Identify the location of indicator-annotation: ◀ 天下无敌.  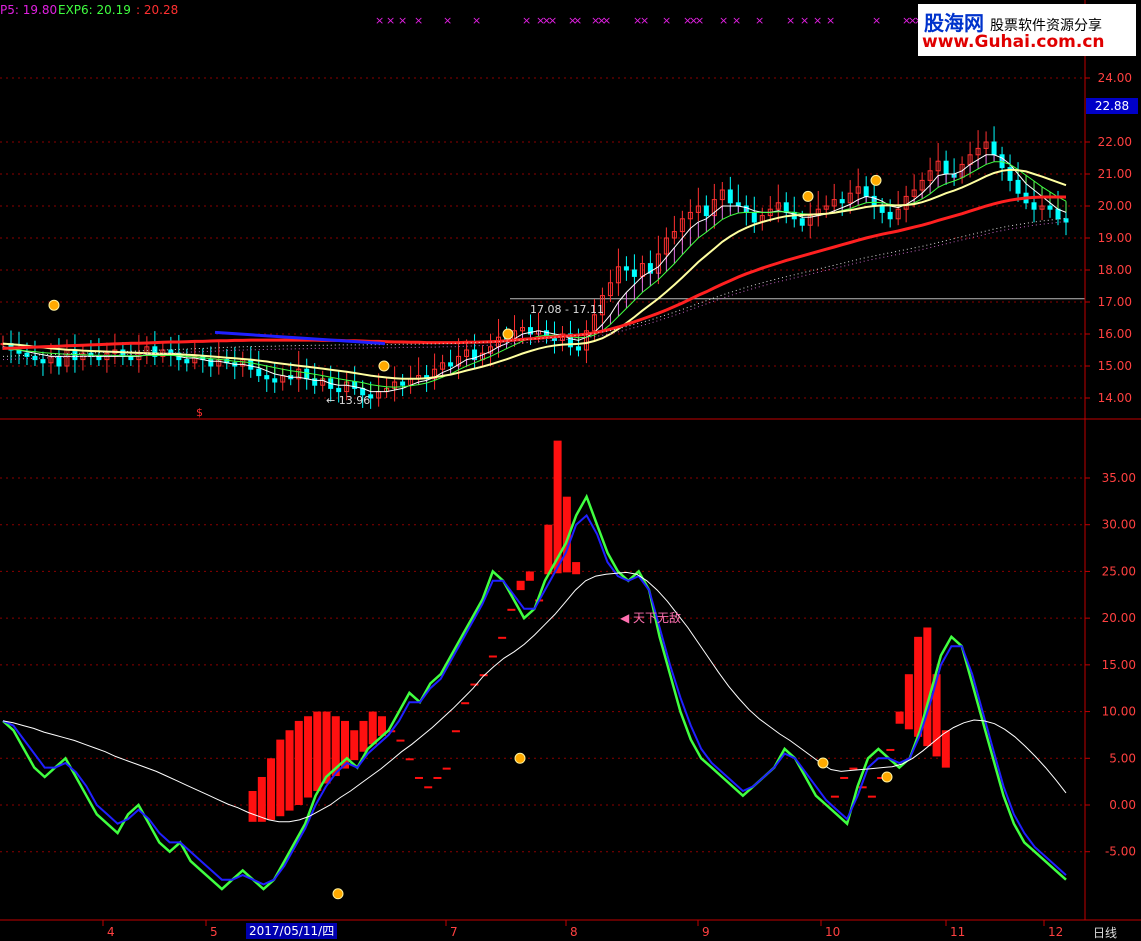
(650, 617).